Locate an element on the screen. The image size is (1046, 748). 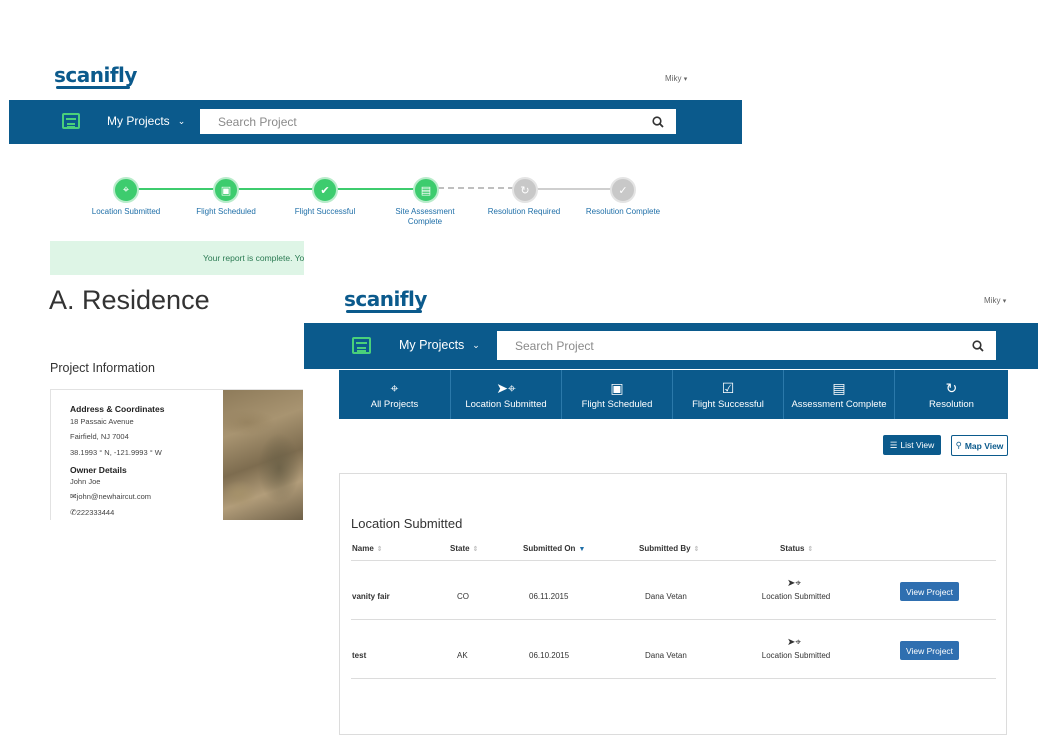
tab-flight-successful: ☑ Flight Successful is located at coordinates (728, 394).